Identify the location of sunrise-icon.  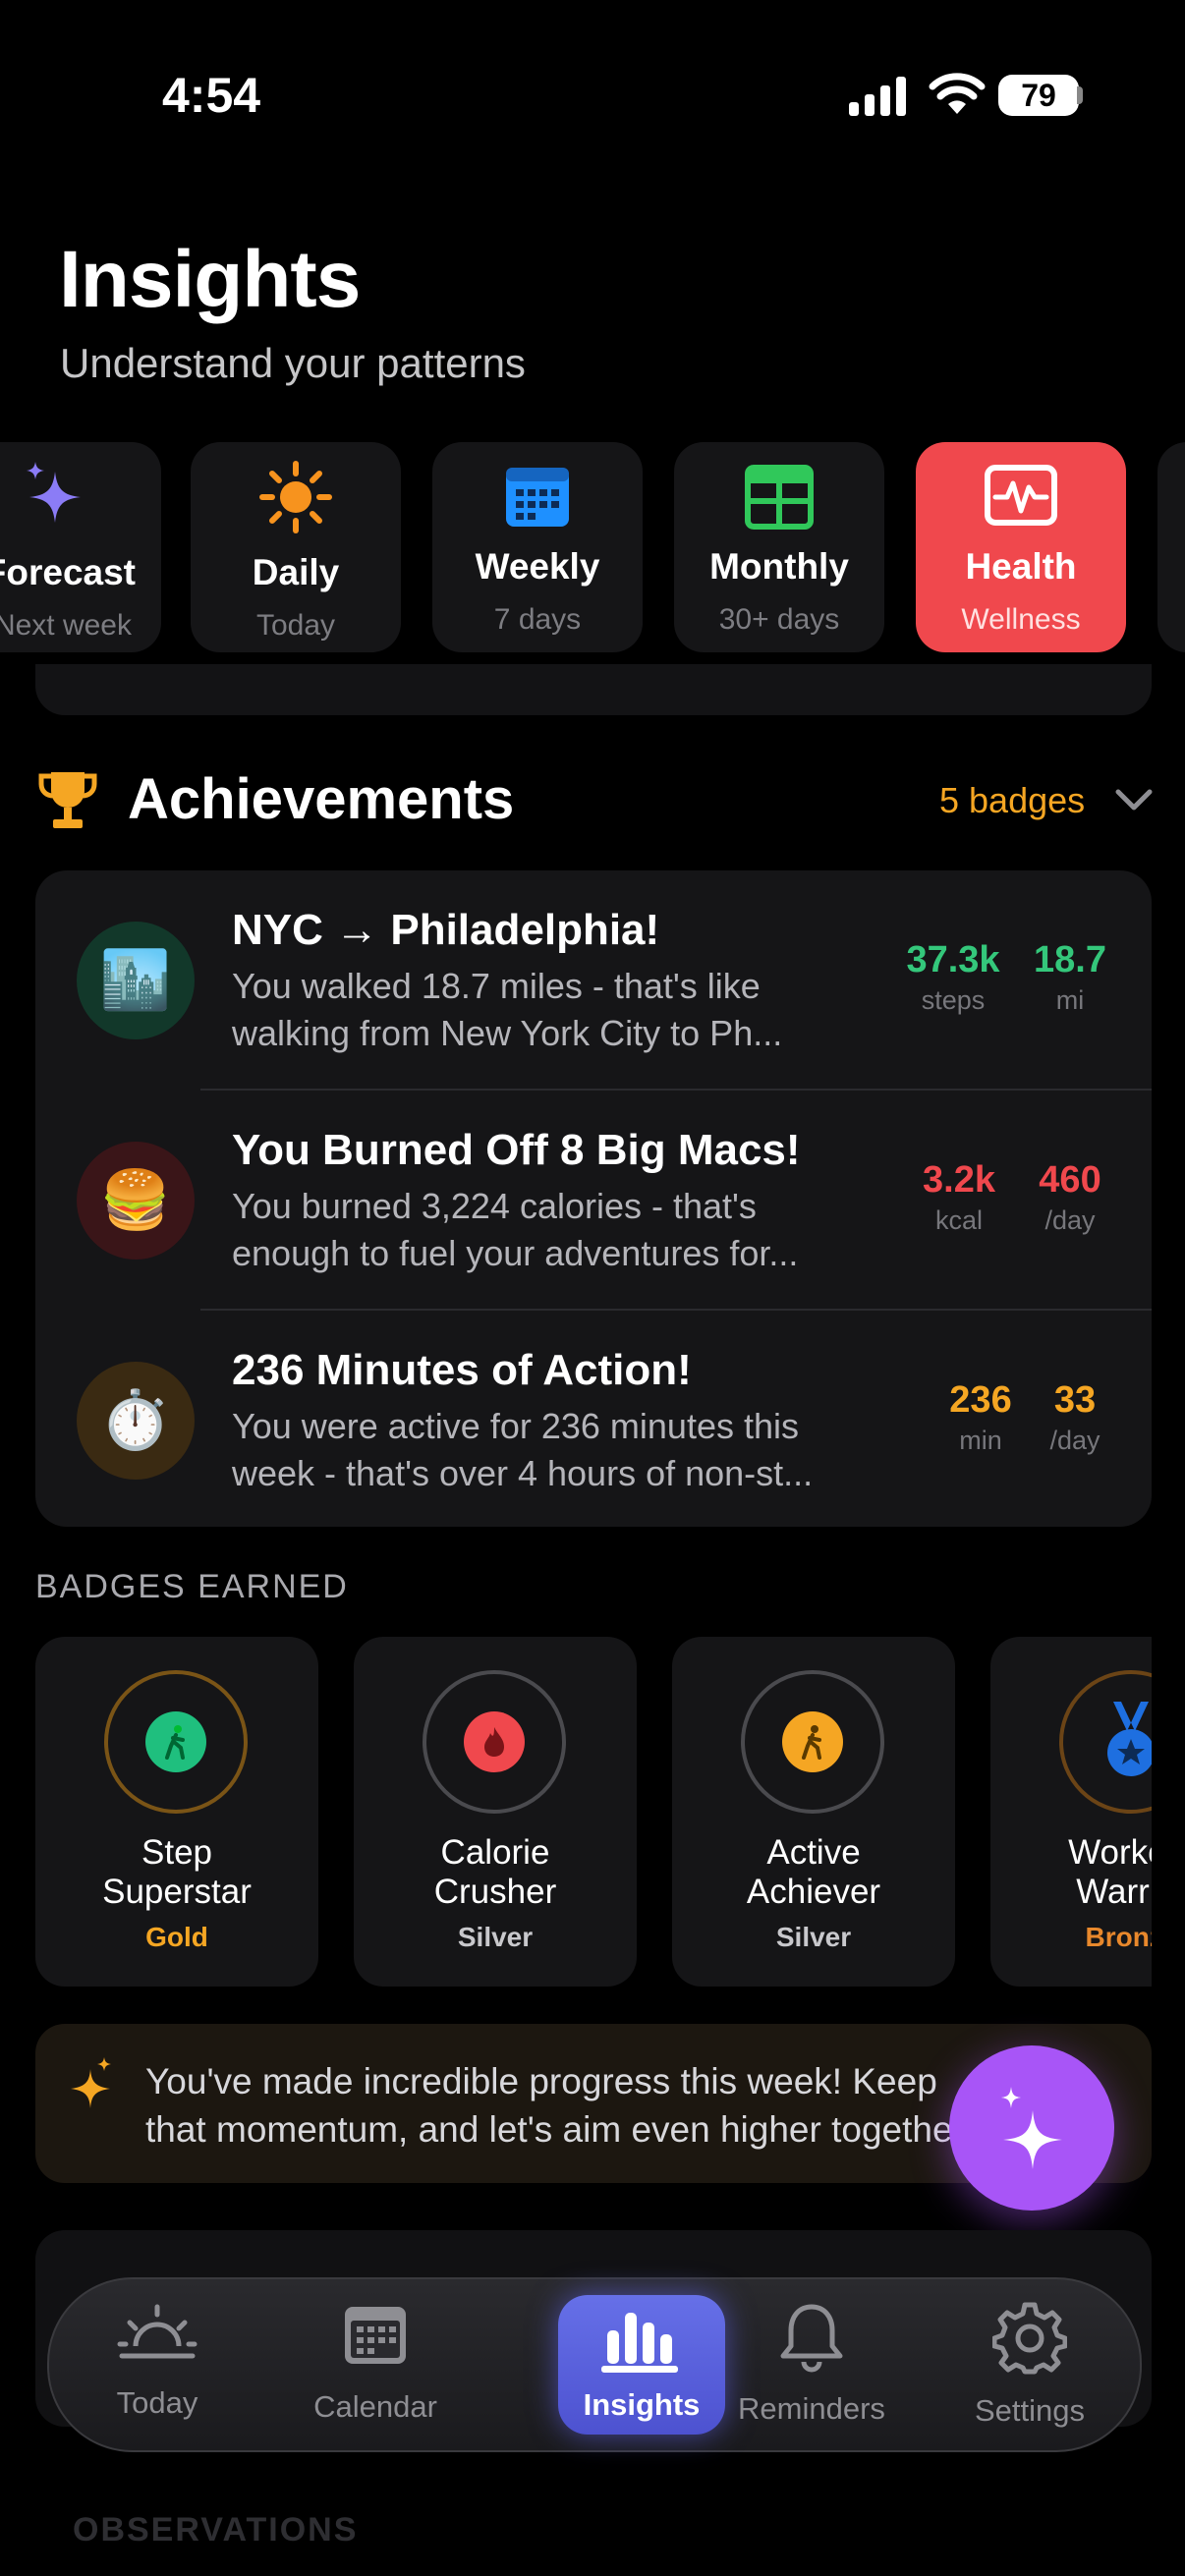
(157, 2331).